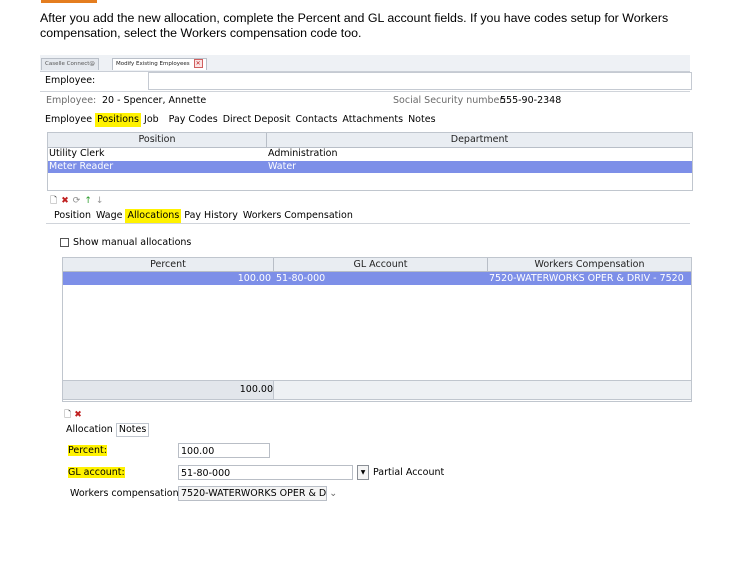  What do you see at coordinates (298, 216) in the screenshot?
I see `tab-workers-compensation: Workers Compensation` at bounding box center [298, 216].